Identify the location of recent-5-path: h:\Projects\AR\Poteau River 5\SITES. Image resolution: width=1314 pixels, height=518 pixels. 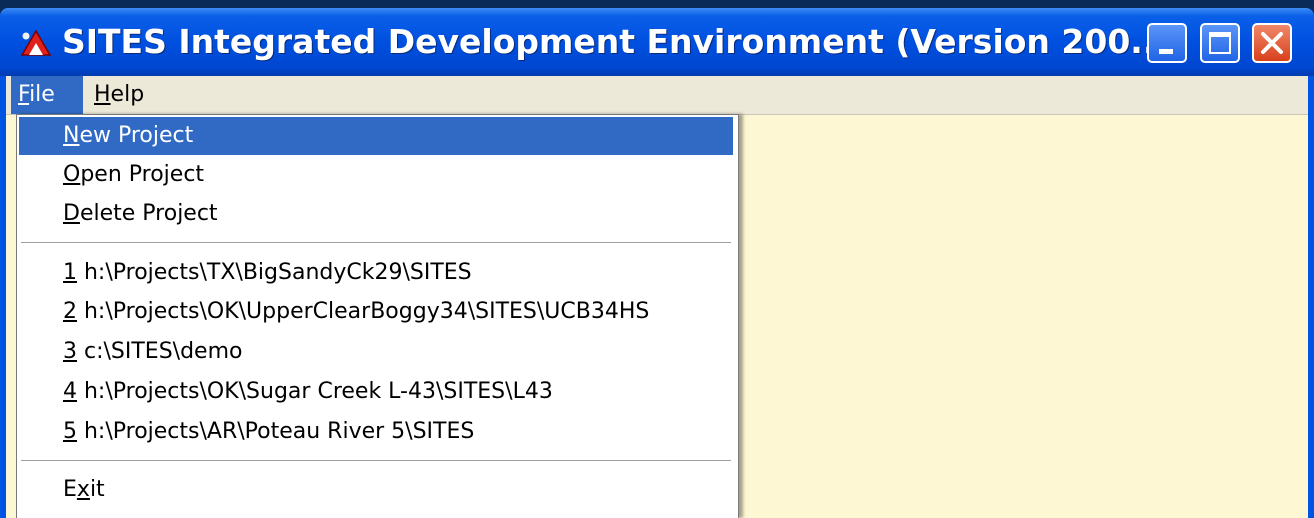
(276, 431).